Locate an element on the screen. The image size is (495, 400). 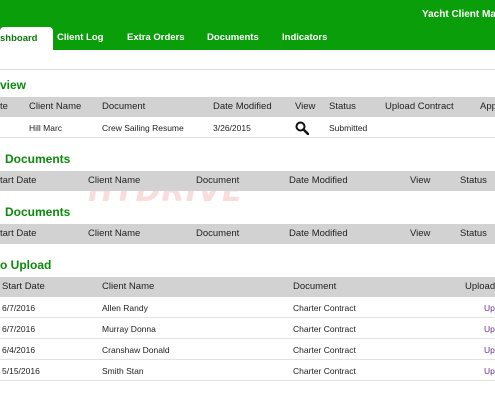
cell-document: Crew Sailing Resume is located at coordinates (143, 128).